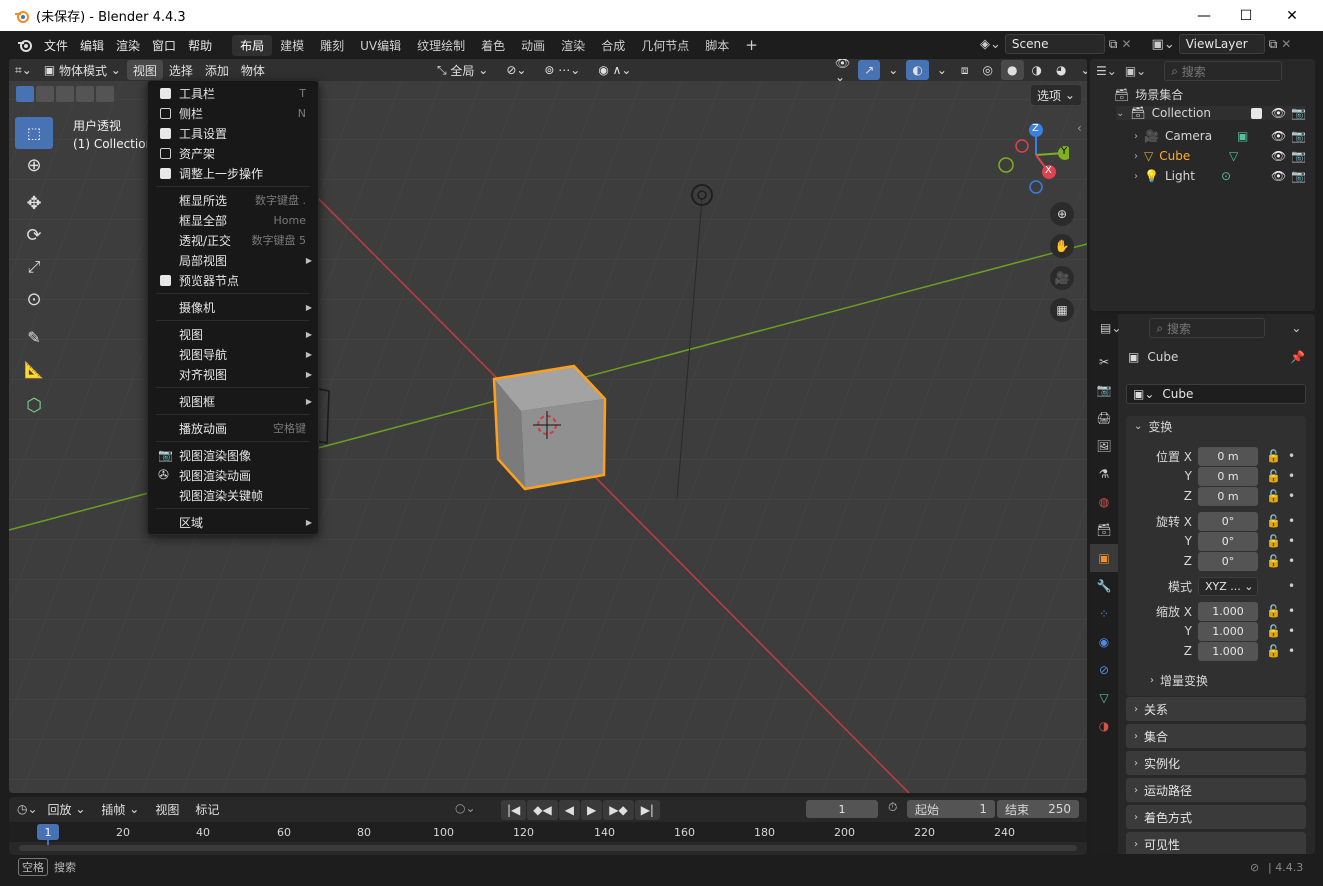 Image resolution: width=1323 pixels, height=886 pixels. Describe the element at coordinates (292, 45) in the screenshot. I see `tab-modeling: 建模` at that location.